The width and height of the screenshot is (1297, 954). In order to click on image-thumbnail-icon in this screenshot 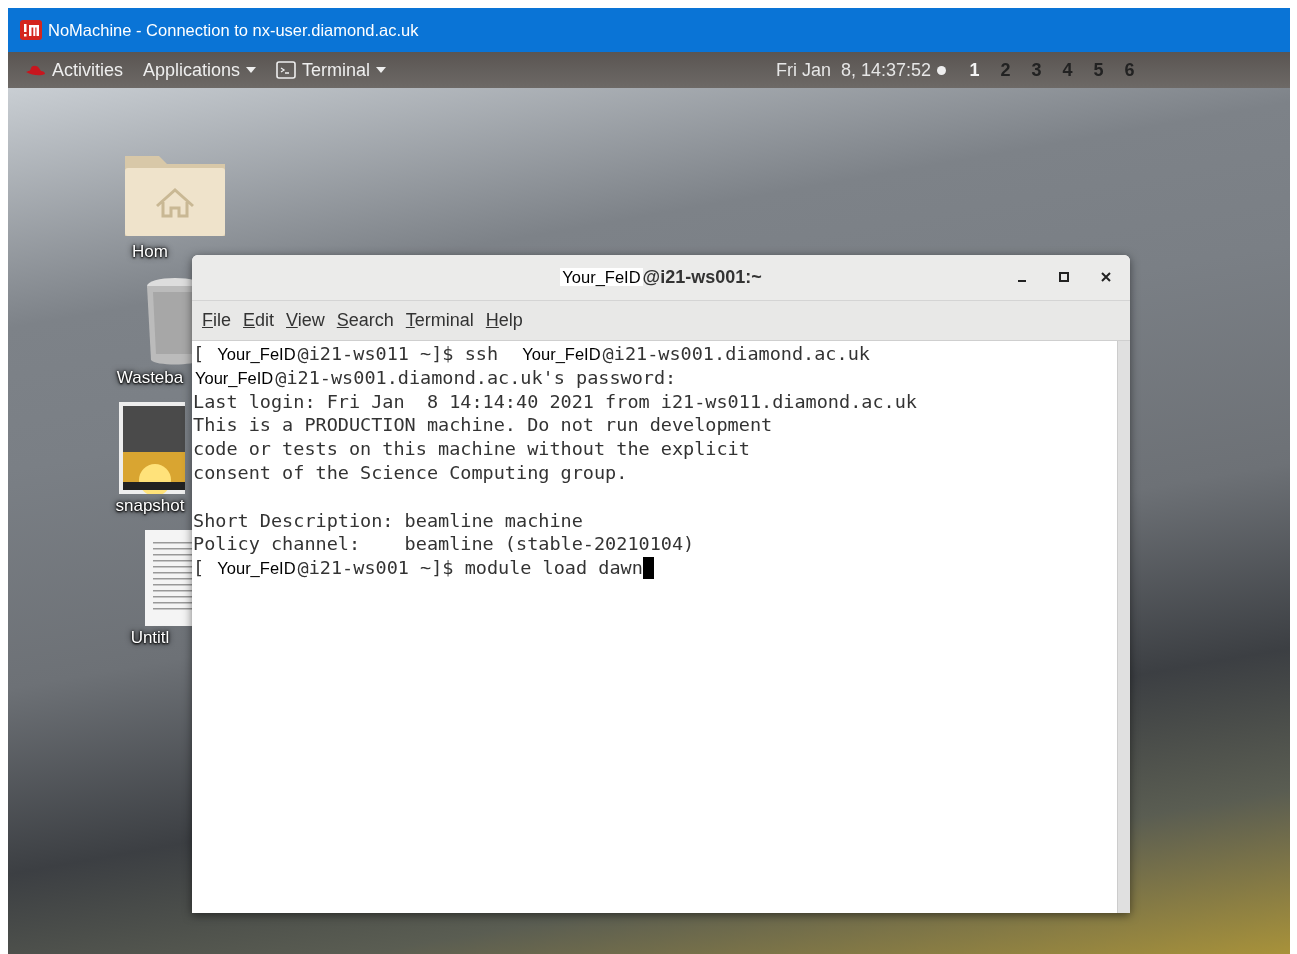, I will do `click(152, 448)`.